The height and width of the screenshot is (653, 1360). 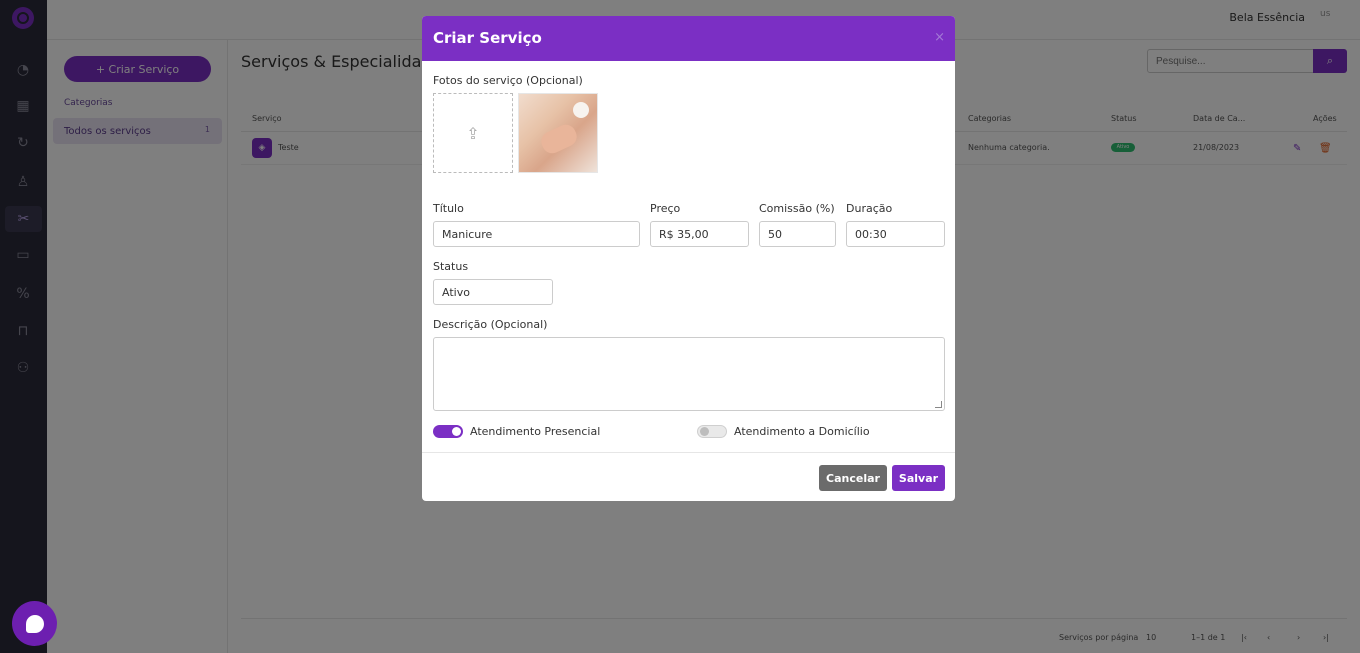 I want to click on save-button: Salvar, so click(x=918, y=478).